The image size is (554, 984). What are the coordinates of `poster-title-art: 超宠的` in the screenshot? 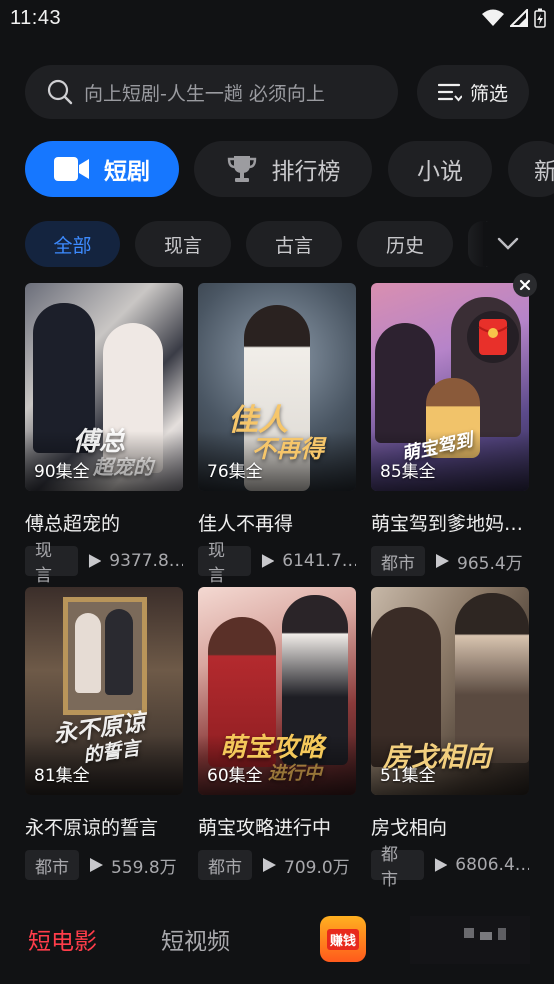 It's located at (123, 467).